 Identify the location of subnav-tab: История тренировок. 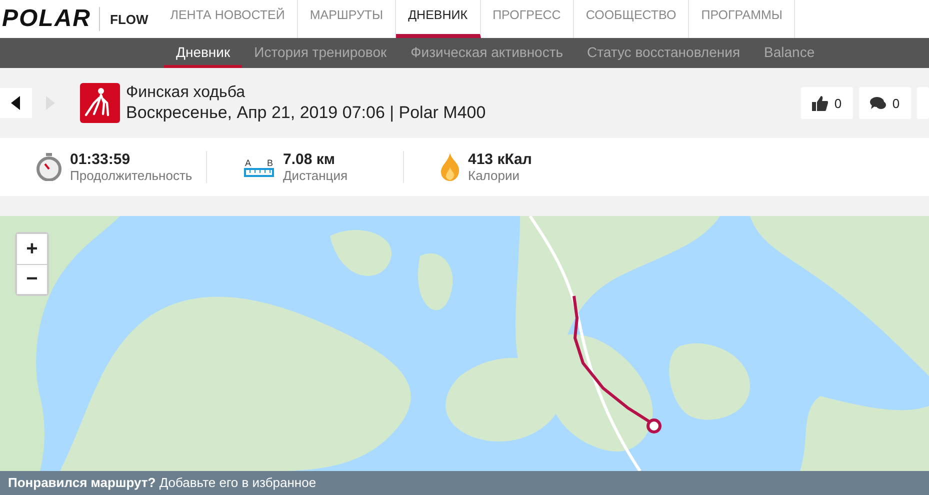
(320, 53).